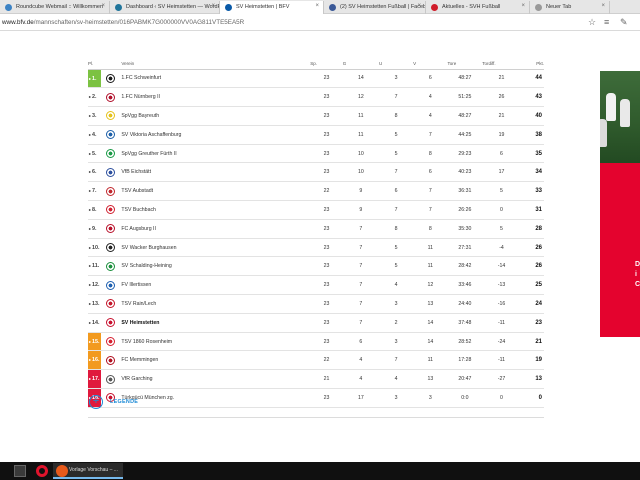 This screenshot has width=640, height=480. Describe the element at coordinates (430, 323) in the screenshot. I see `lost-cell: 14` at that location.